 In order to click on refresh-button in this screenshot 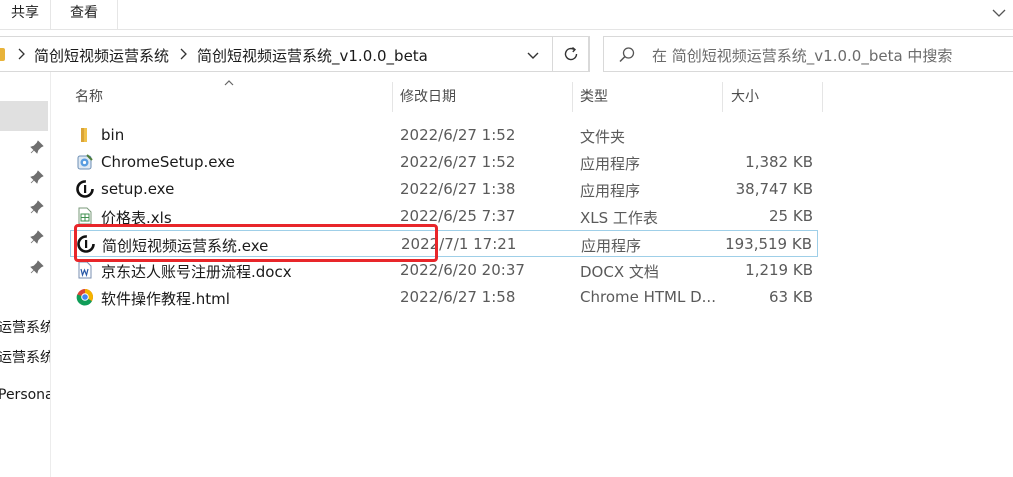, I will do `click(571, 54)`.